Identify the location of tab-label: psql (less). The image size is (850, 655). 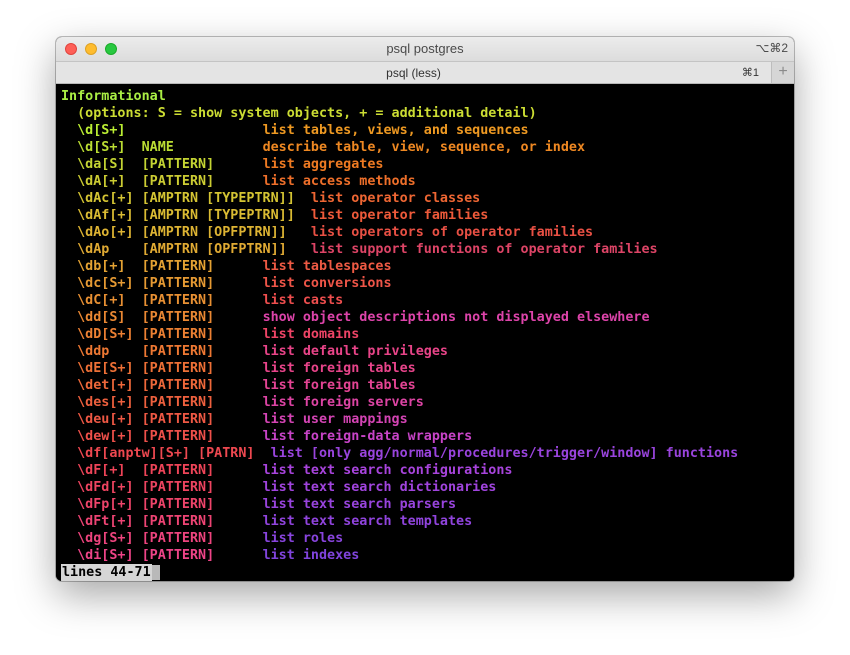
(413, 73).